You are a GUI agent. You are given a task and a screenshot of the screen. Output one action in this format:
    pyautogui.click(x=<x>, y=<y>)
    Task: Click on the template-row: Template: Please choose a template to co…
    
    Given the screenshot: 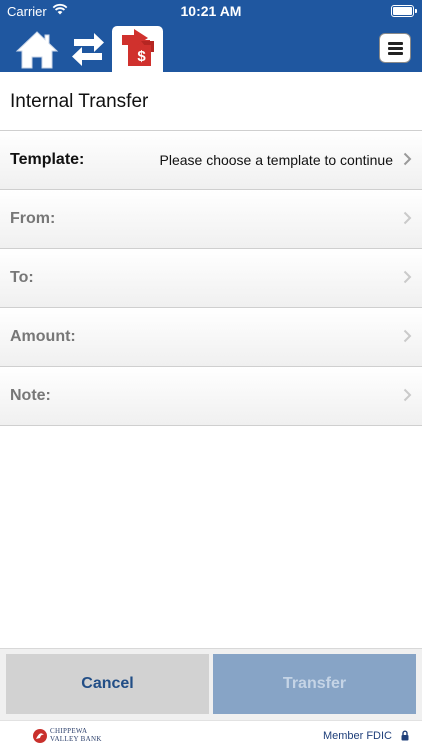 What is the action you would take?
    pyautogui.click(x=211, y=160)
    